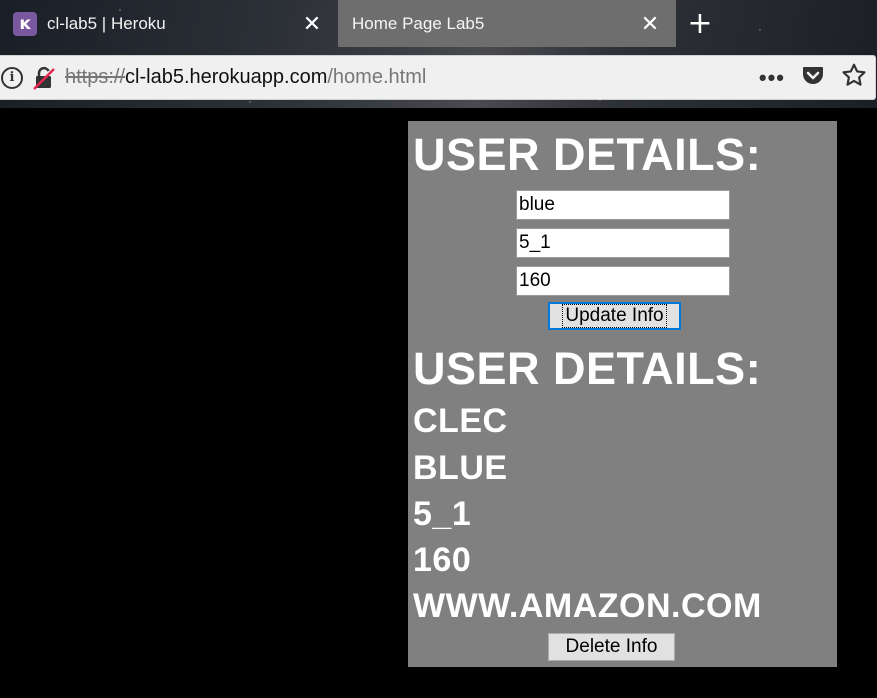 This screenshot has height=698, width=877. Describe the element at coordinates (169, 23) in the screenshot. I see `tab-heroku: ĸ cl-lab5 | Heroku ✕` at that location.